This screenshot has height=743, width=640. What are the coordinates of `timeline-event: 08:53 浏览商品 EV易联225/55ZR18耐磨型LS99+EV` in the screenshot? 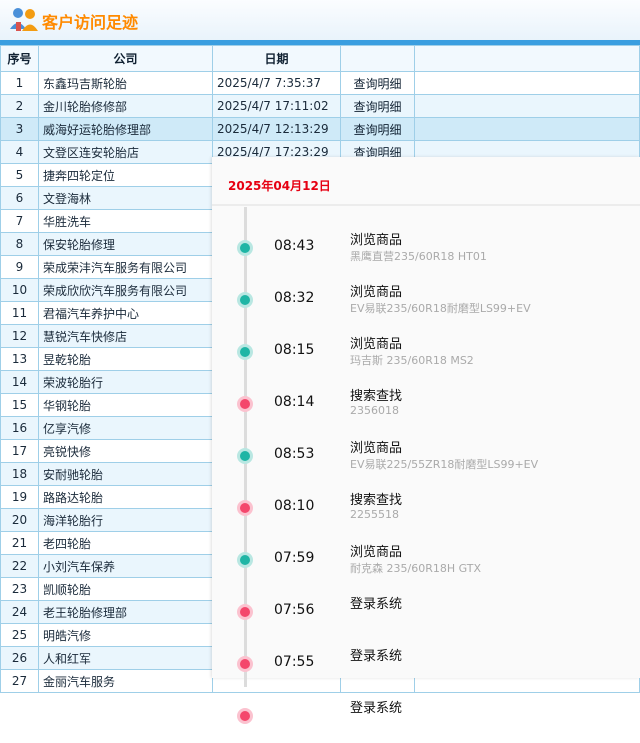 It's located at (426, 460).